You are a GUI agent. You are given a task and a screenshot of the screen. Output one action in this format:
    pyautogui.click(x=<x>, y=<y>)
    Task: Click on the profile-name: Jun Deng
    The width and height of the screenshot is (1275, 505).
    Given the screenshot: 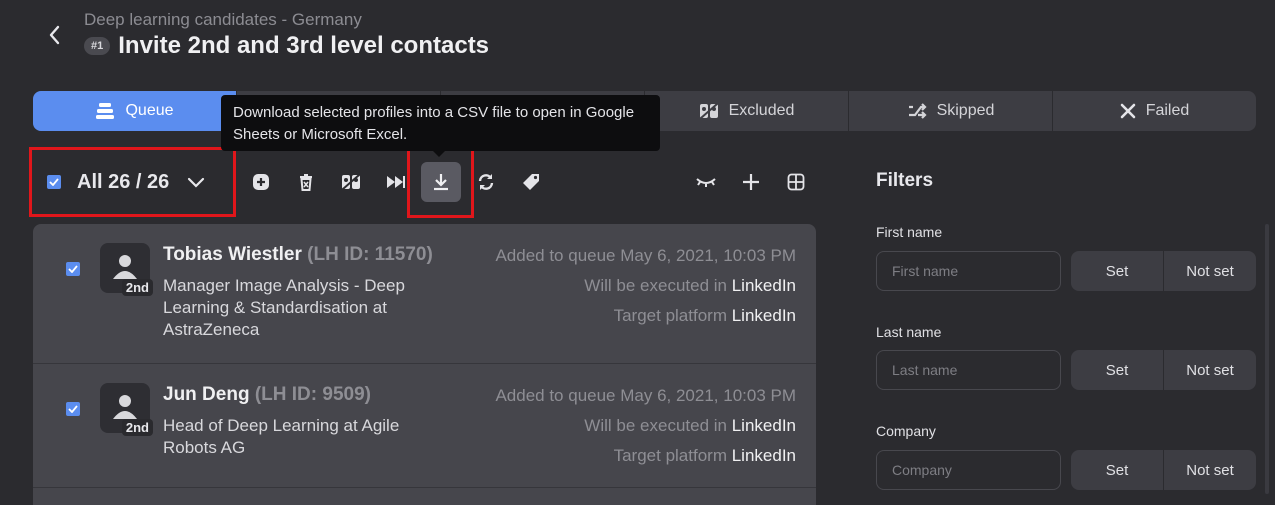 What is the action you would take?
    pyautogui.click(x=206, y=394)
    